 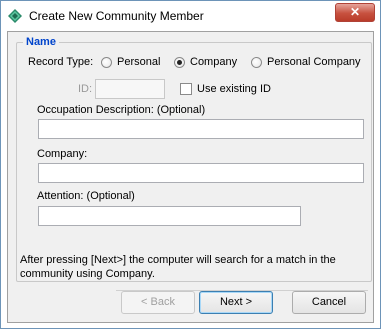 What do you see at coordinates (234, 89) in the screenshot?
I see `use-existing-id-label: Use existing ID` at bounding box center [234, 89].